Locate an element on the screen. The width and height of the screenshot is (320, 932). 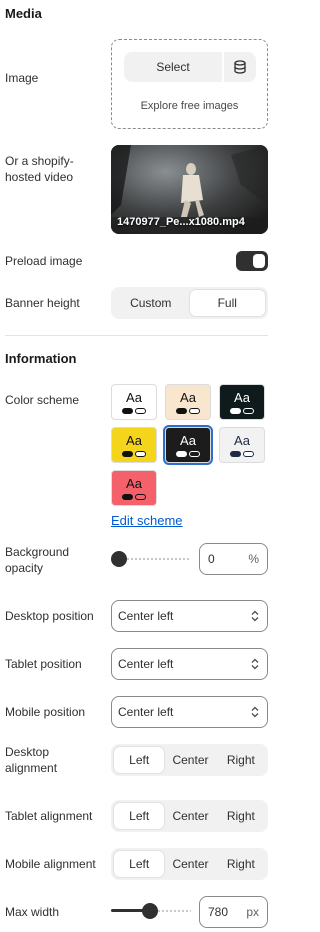
background-opacity-slider is located at coordinates (151, 559).